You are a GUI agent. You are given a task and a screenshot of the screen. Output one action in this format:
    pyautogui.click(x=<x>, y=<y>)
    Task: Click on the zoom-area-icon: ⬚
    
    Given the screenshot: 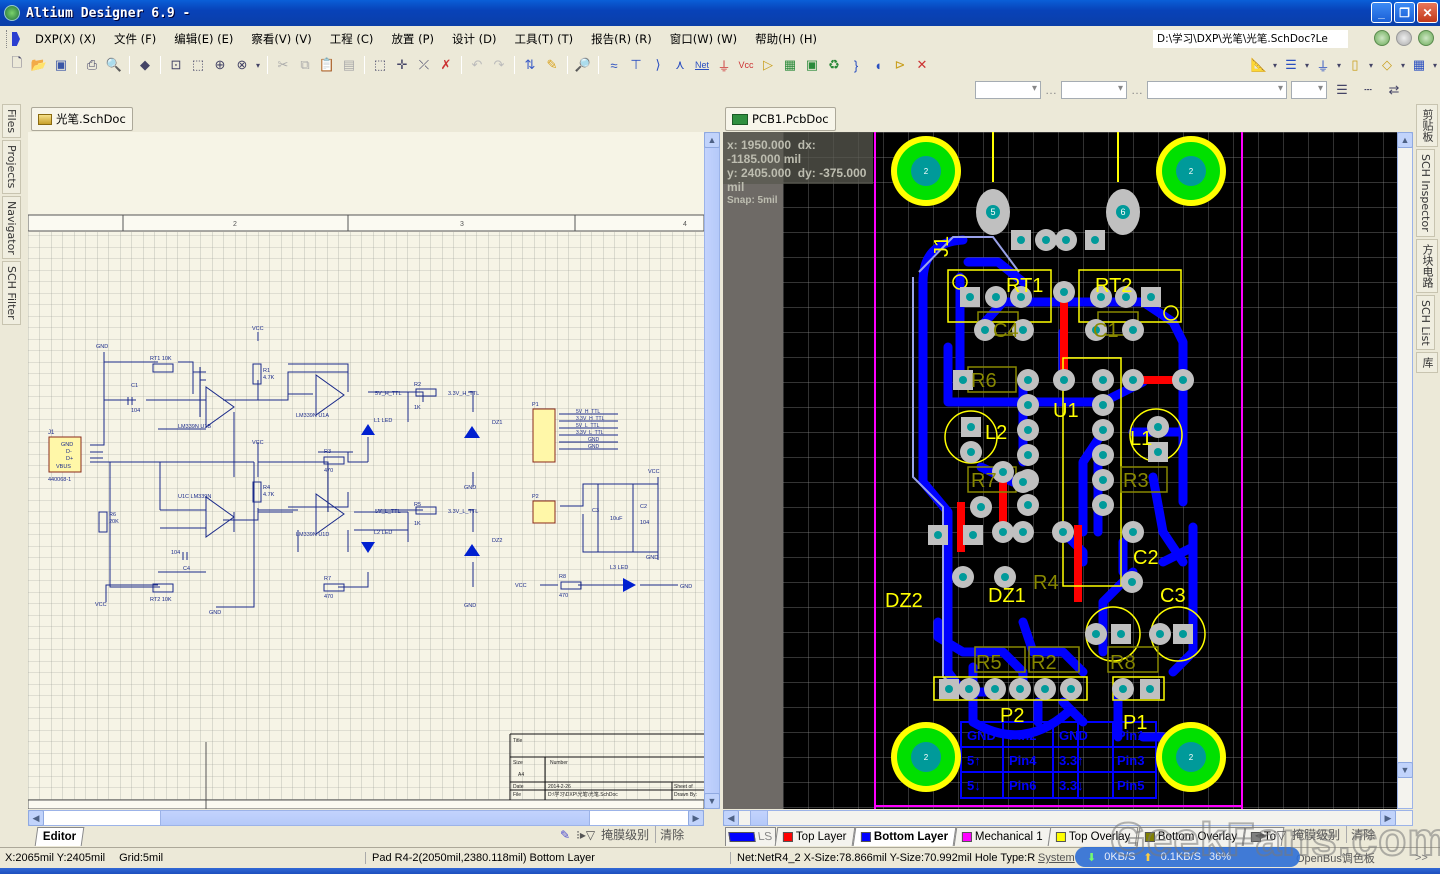 What is the action you would take?
    pyautogui.click(x=198, y=65)
    